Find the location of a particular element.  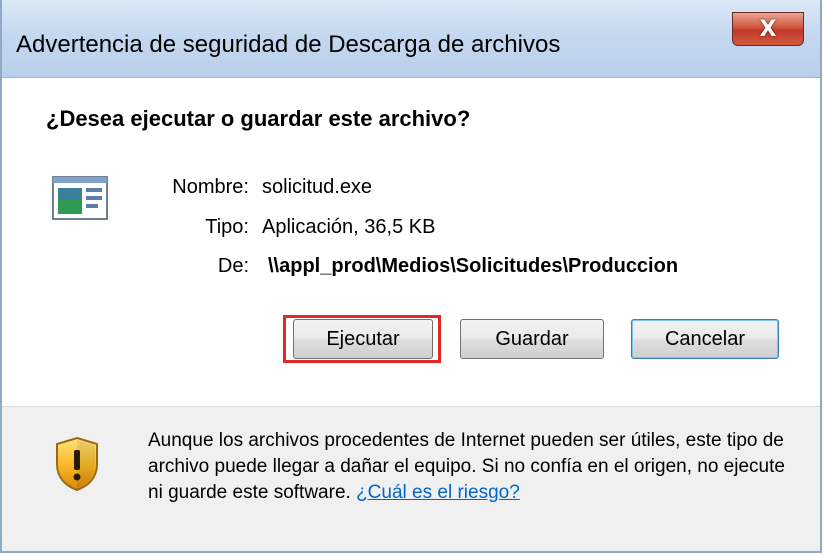

cancel-button: Cancelar is located at coordinates (705, 339).